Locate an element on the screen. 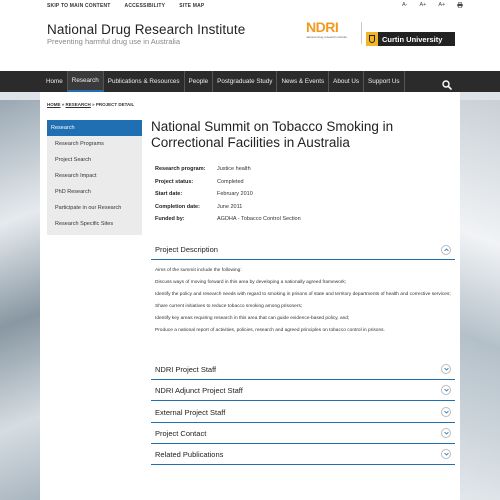  nav-home: Home is located at coordinates (55, 81).